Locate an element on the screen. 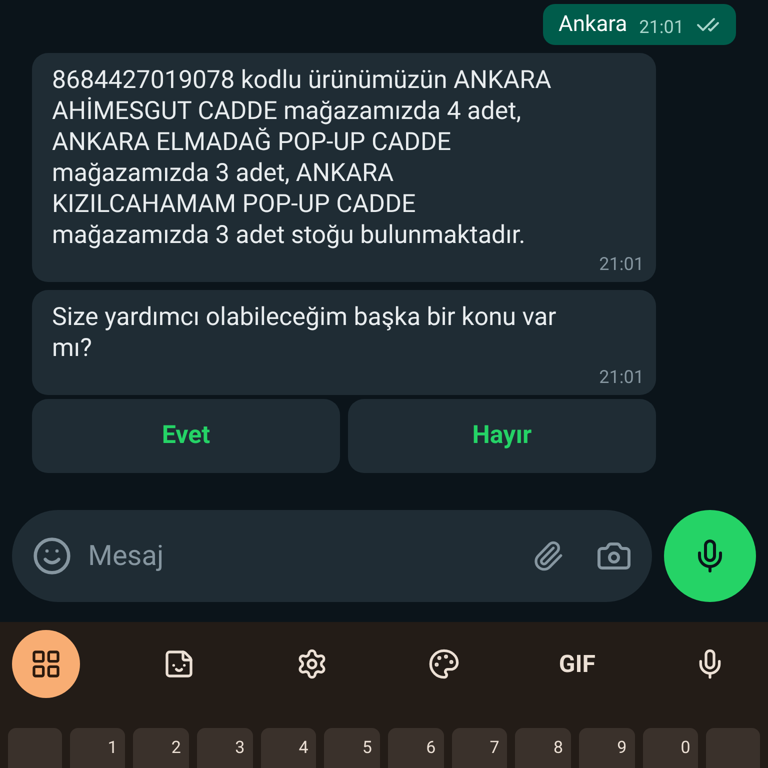 This screenshot has height=768, width=768. number-key: 8 is located at coordinates (543, 748).